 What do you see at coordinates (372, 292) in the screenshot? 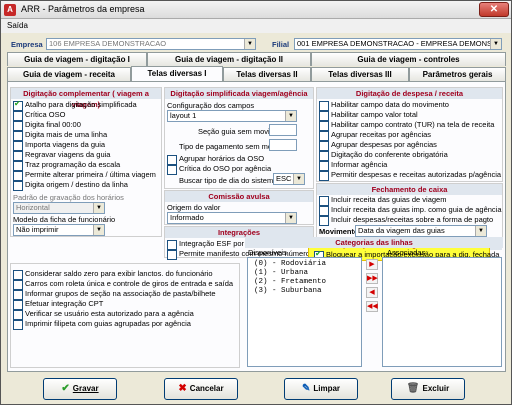
I see `remove-one-arrow-icon: ◀` at bounding box center [372, 292].